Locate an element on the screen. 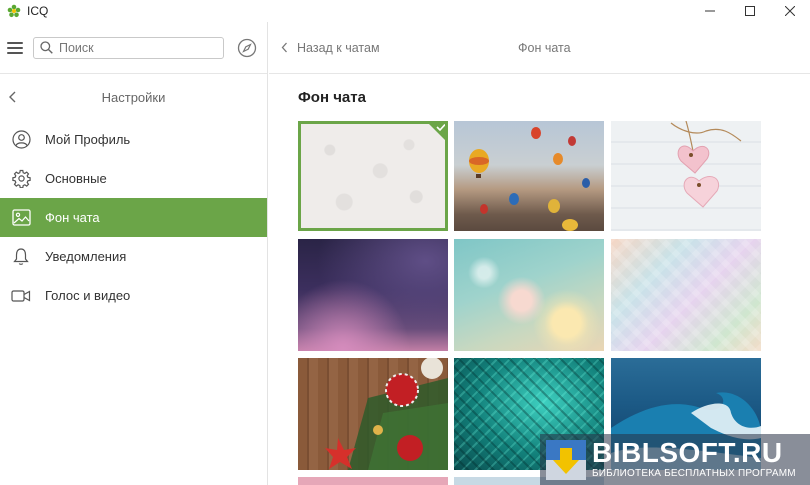  wallpaper-pastel-geometric is located at coordinates (686, 295).